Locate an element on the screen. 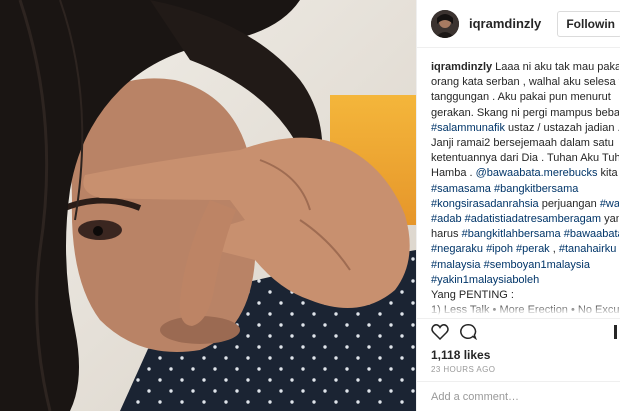  caption-line: tanggungan . Aku pakai pun menurut is located at coordinates (525, 97).